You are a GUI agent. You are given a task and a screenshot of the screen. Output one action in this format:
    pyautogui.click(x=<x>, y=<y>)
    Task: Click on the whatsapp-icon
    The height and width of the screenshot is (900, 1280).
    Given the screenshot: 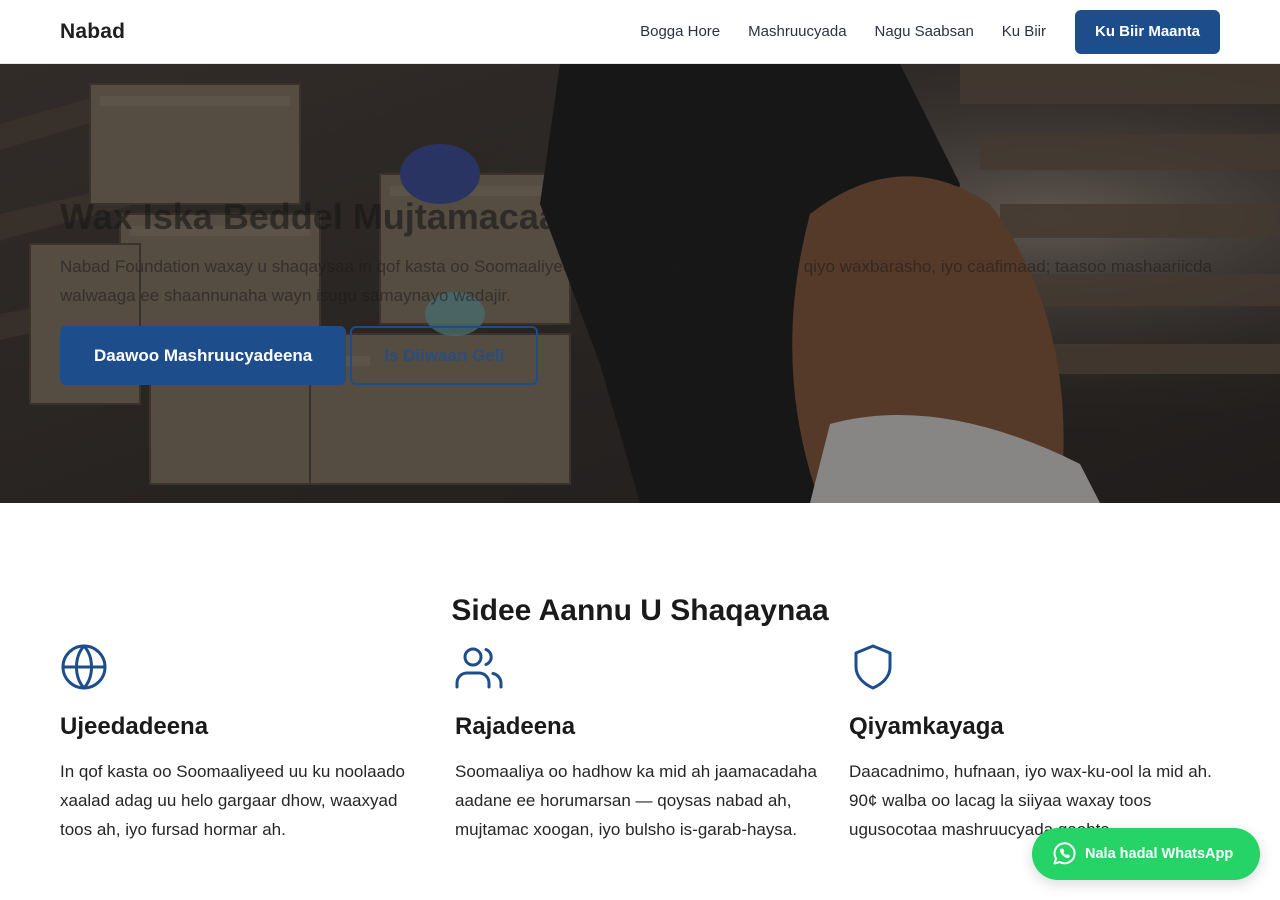 What is the action you would take?
    pyautogui.click(x=1064, y=853)
    